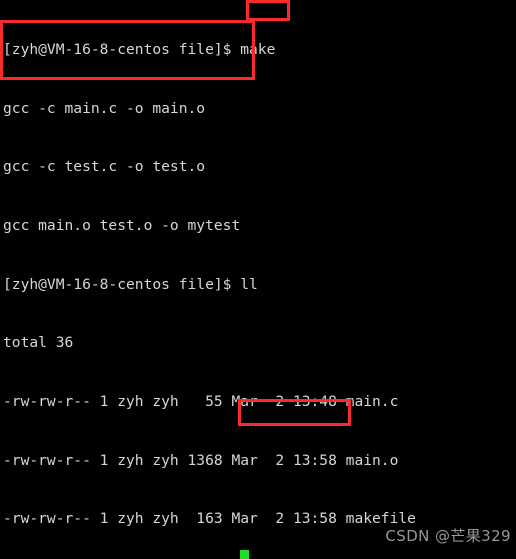 The width and height of the screenshot is (516, 559). I want to click on terminal-line: [zyh@VM-16-8-centos file]$ make, so click(259, 50).